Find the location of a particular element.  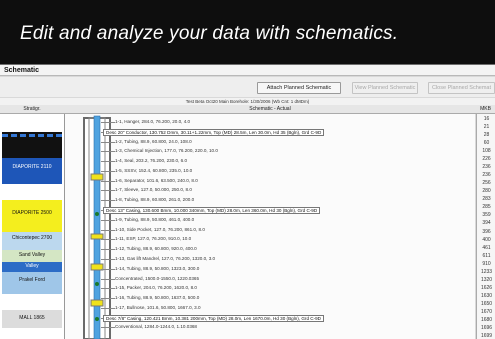

depth-value: 256 is located at coordinates (486, 183).